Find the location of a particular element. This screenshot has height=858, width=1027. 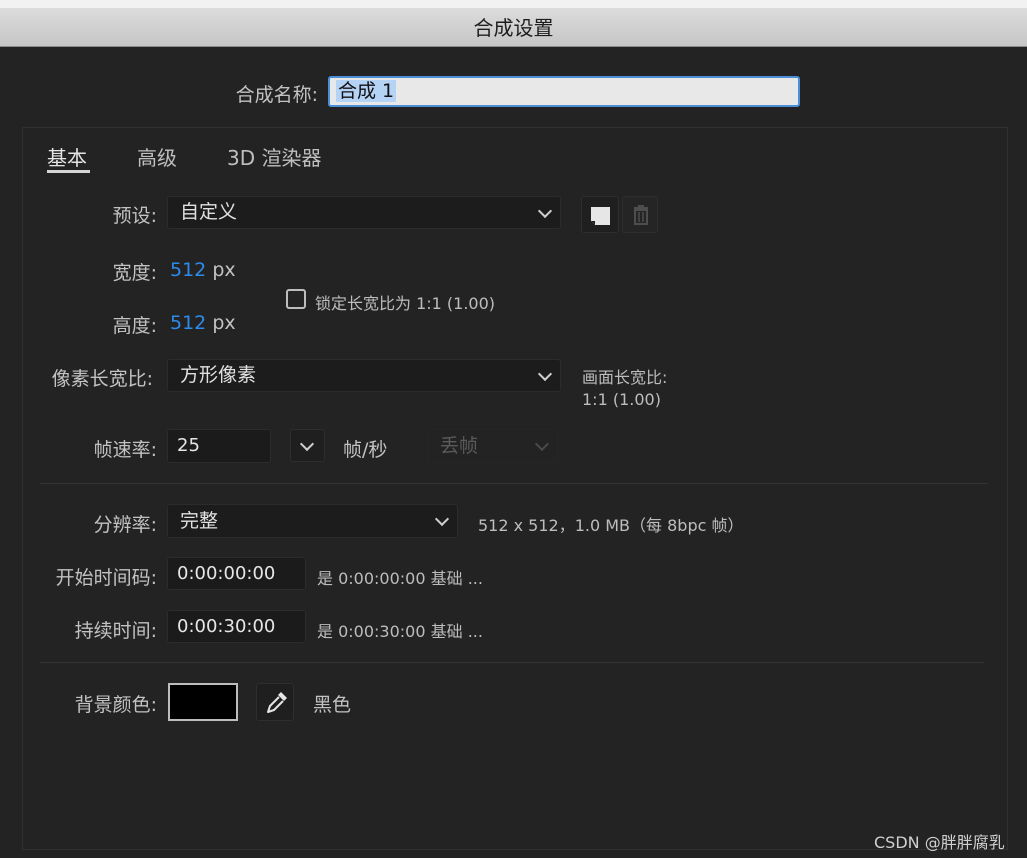

resolution-label: 分辨率: is located at coordinates (125, 525).